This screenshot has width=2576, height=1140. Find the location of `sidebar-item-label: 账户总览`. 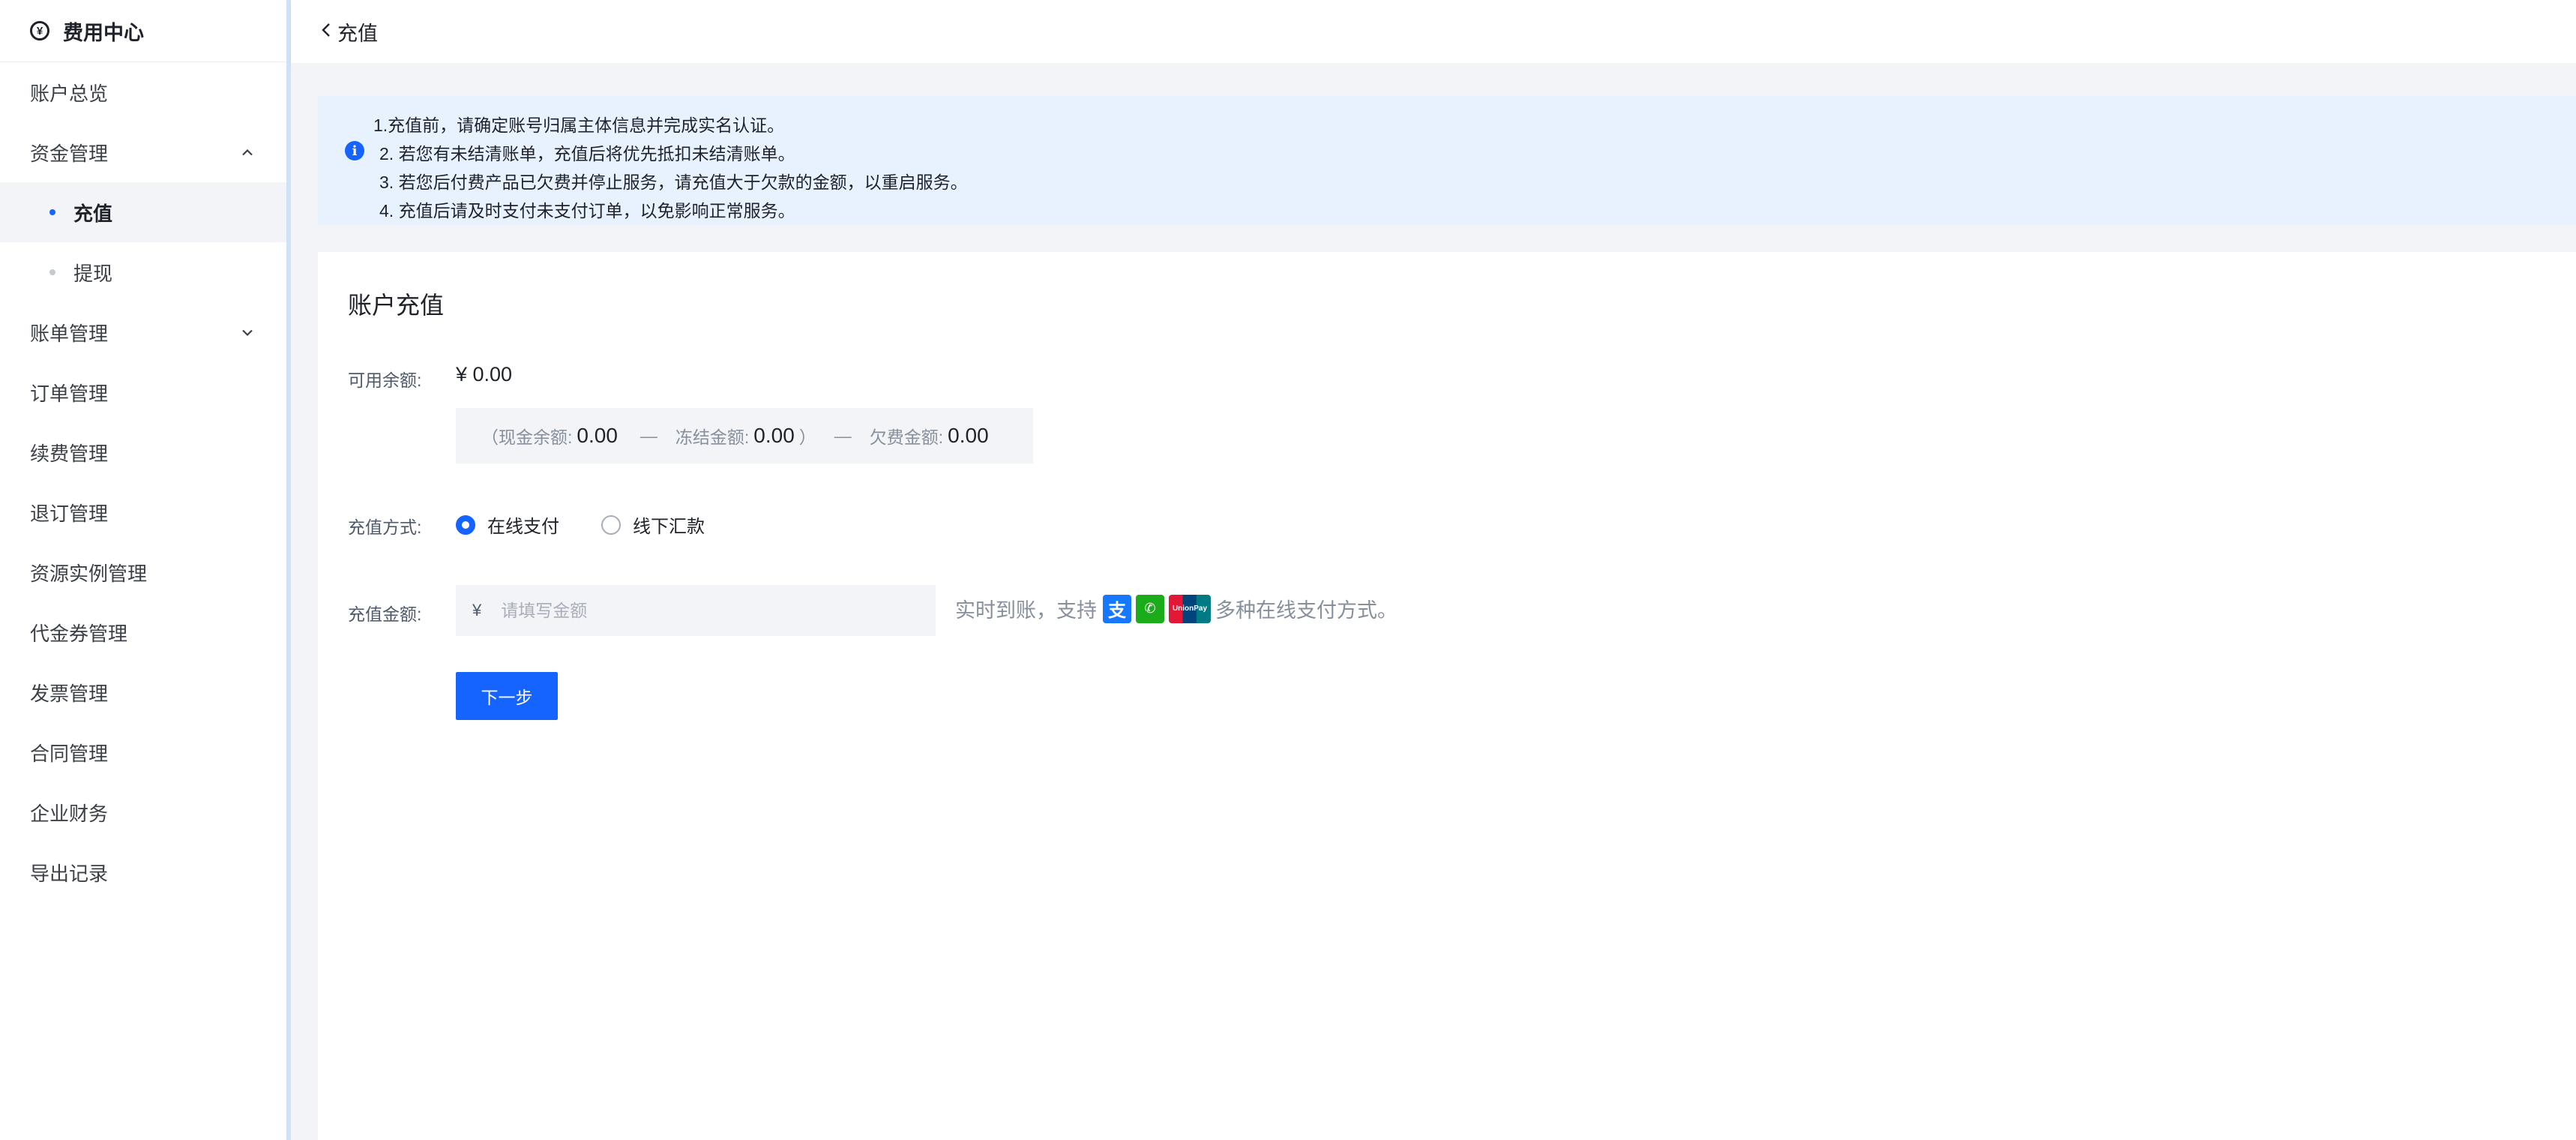

sidebar-item-label: 账户总览 is located at coordinates (69, 93).